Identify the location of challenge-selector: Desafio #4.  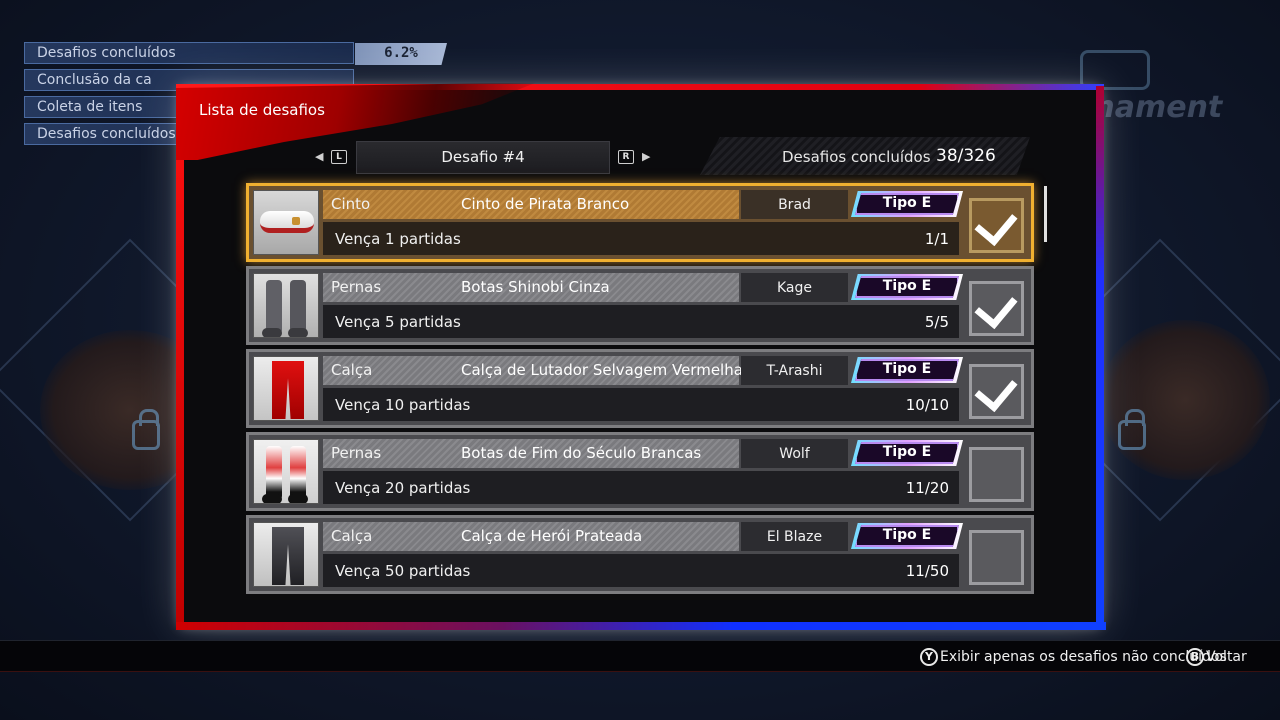
(483, 157).